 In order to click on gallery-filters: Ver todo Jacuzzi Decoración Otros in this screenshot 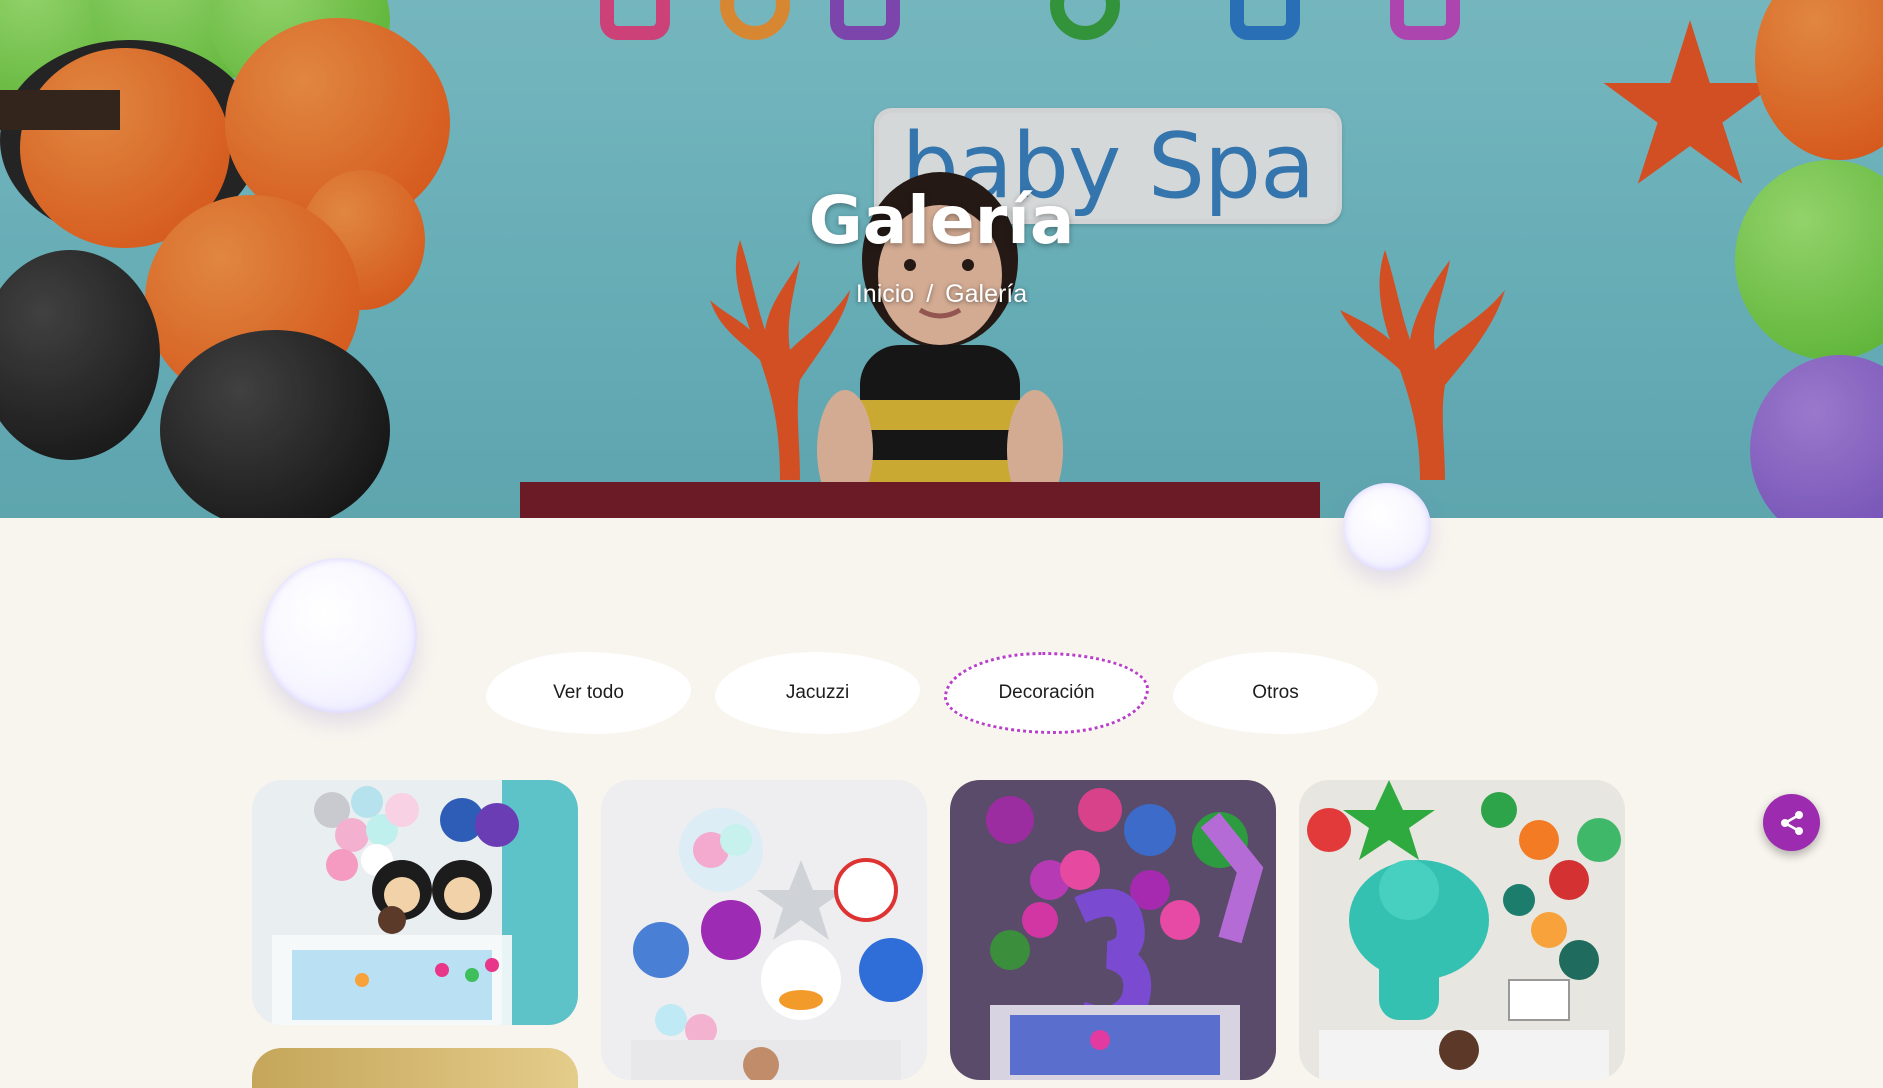, I will do `click(932, 693)`.